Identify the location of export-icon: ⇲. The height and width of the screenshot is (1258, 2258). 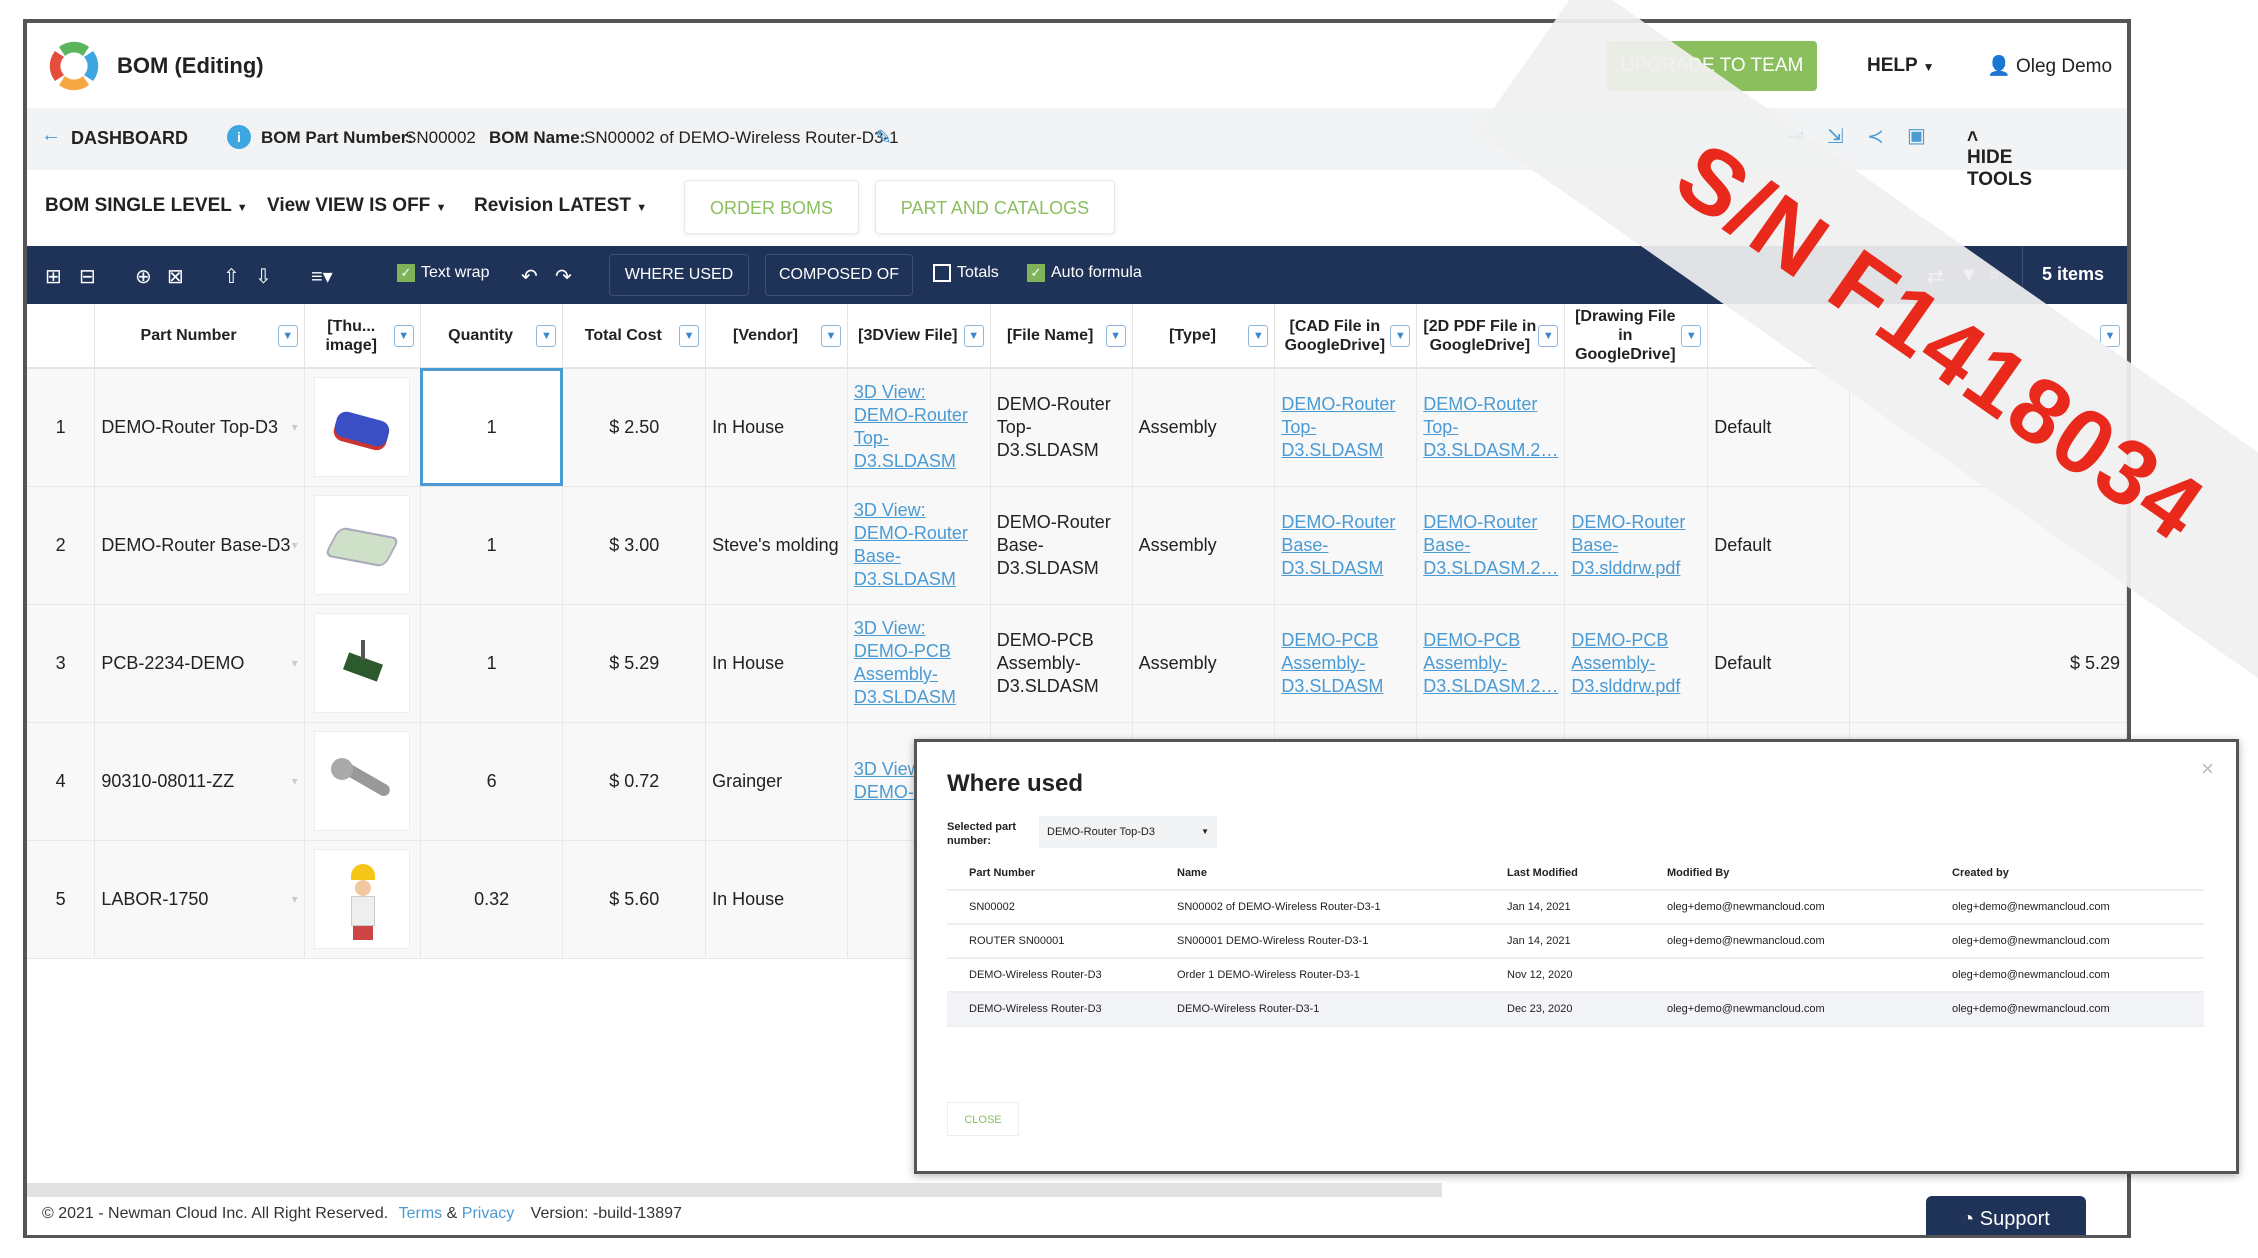
(1835, 136).